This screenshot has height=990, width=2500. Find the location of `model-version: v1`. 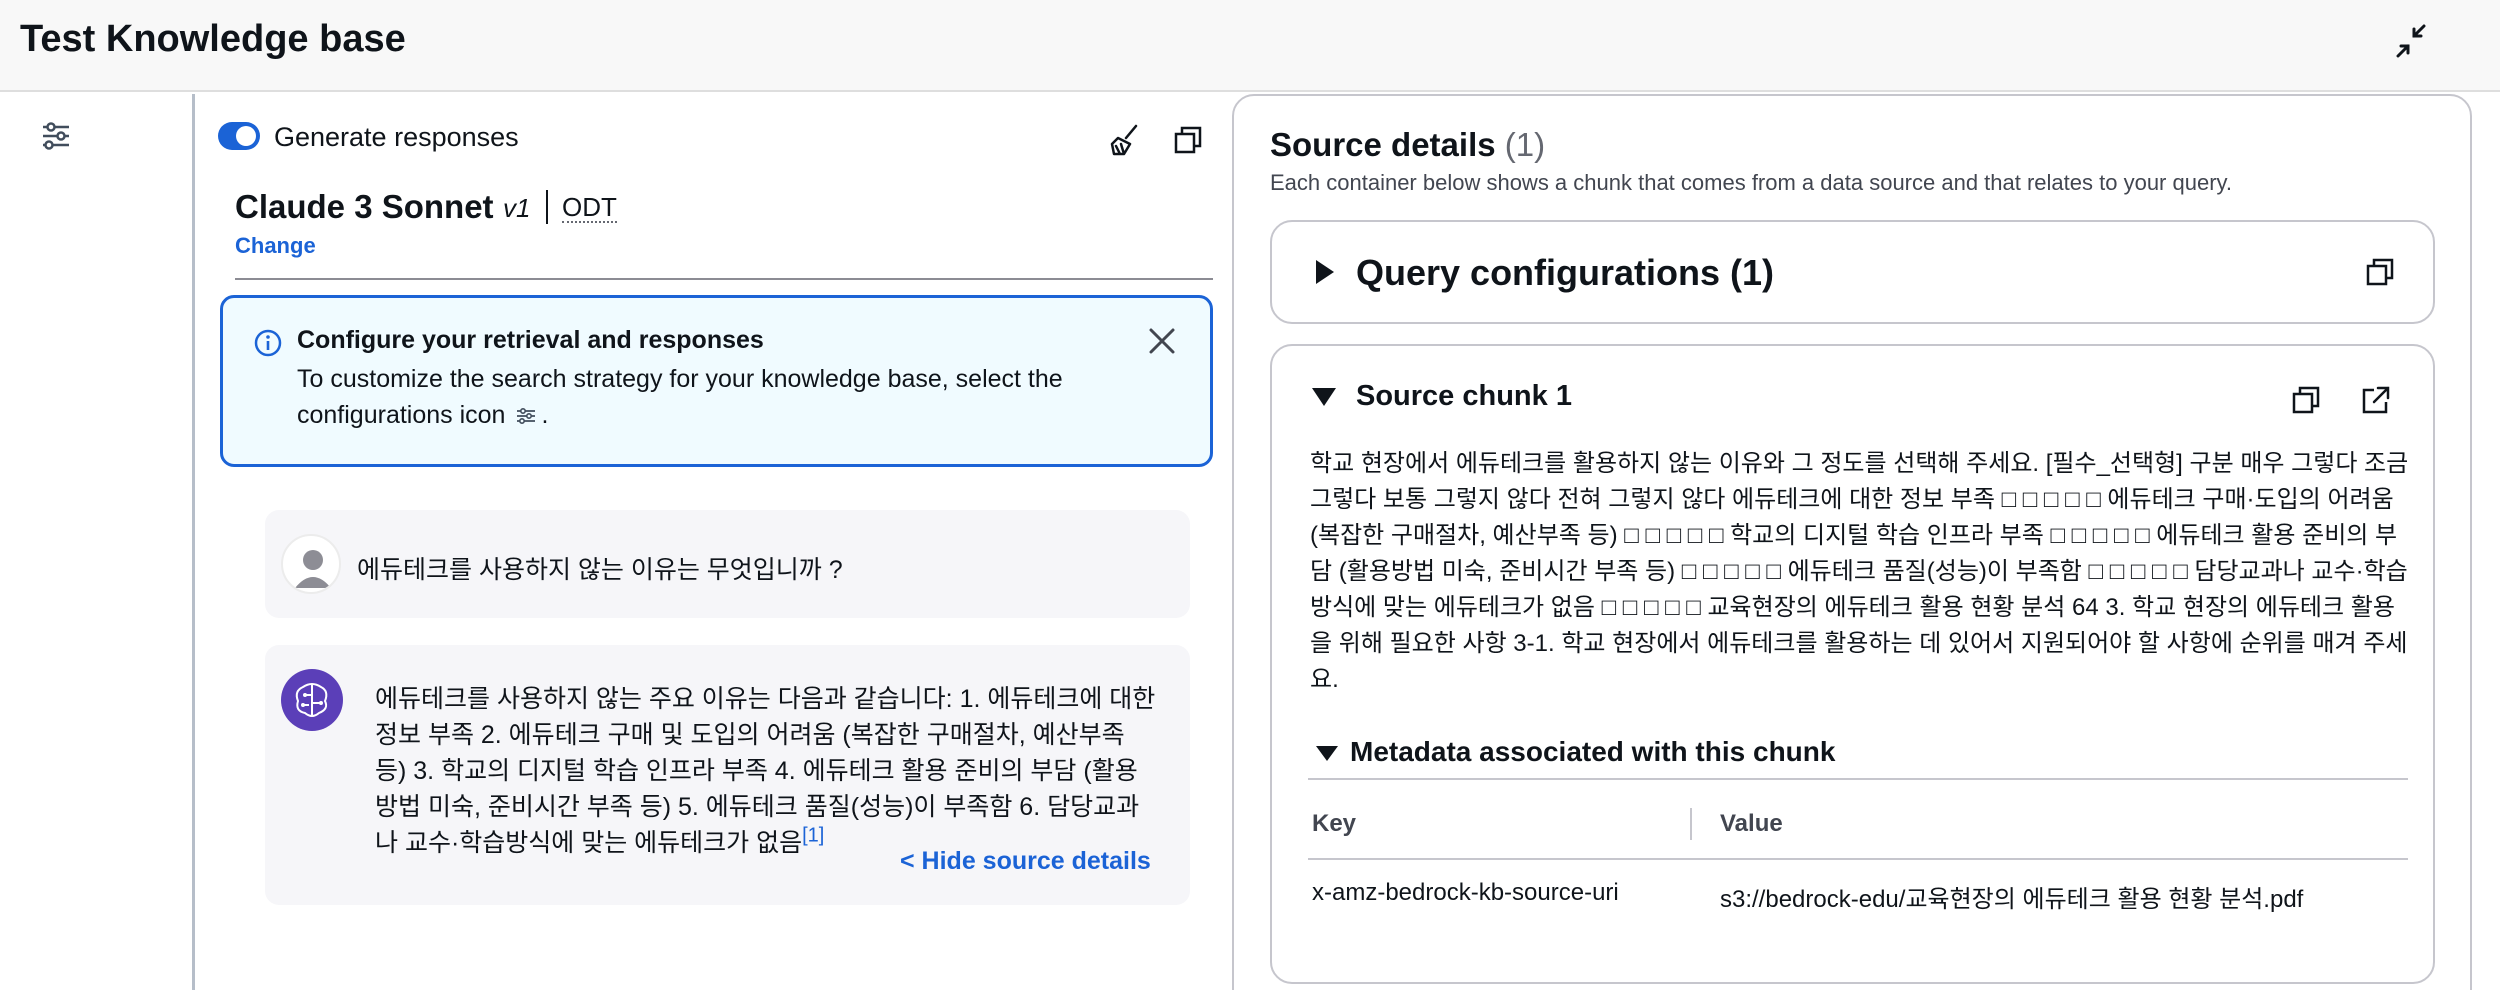

model-version: v1 is located at coordinates (517, 208).